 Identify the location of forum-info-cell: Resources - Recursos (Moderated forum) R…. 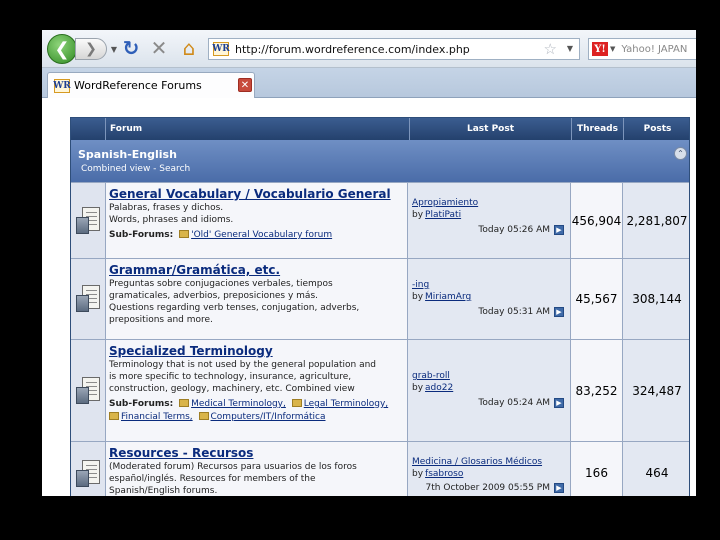
(257, 469).